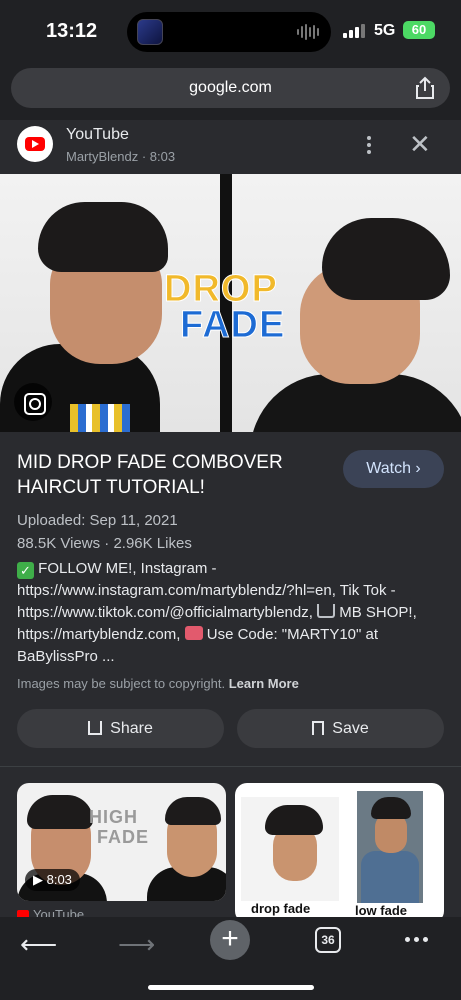 Image resolution: width=461 pixels, height=1000 pixels. I want to click on more-menu-icon, so click(416, 939).